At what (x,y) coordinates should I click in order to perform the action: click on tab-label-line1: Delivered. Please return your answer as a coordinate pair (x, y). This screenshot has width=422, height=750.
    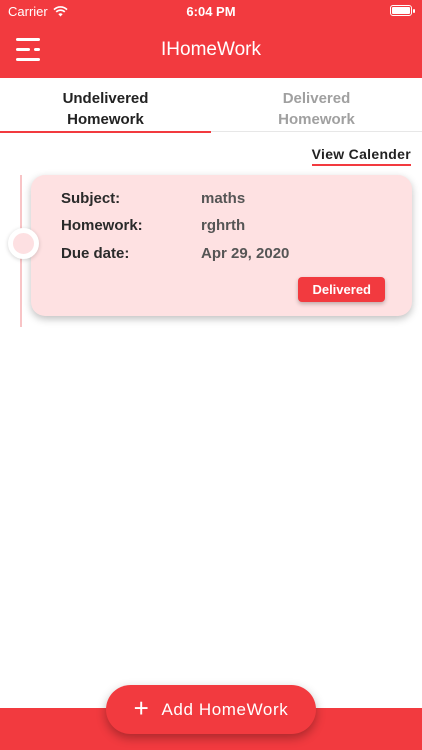
    Looking at the image, I should click on (316, 98).